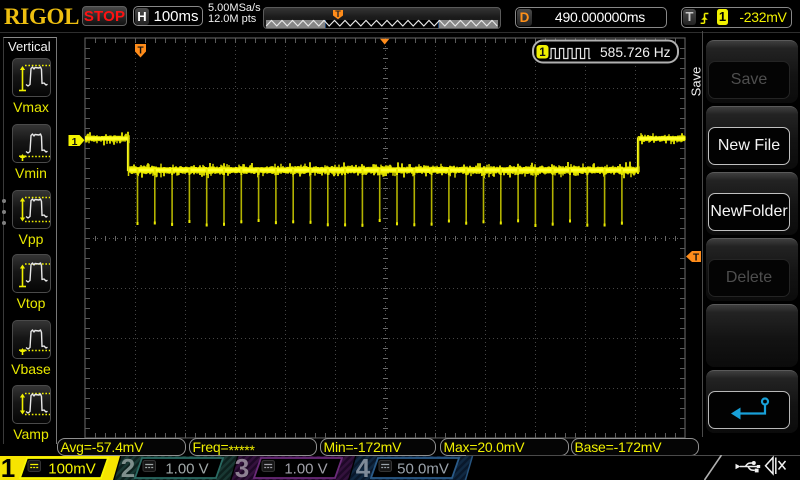 The width and height of the screenshot is (800, 480). What do you see at coordinates (363, 467) in the screenshot?
I see `svg-text: 4` at bounding box center [363, 467].